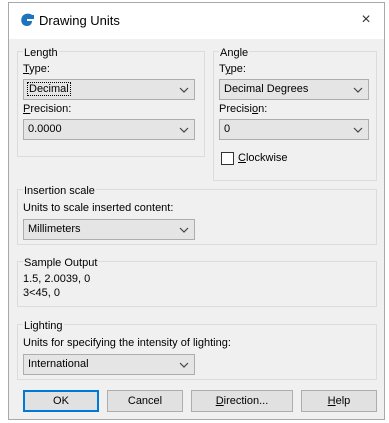  Describe the element at coordinates (227, 129) in the screenshot. I see `angle-precision-value: 0` at that location.